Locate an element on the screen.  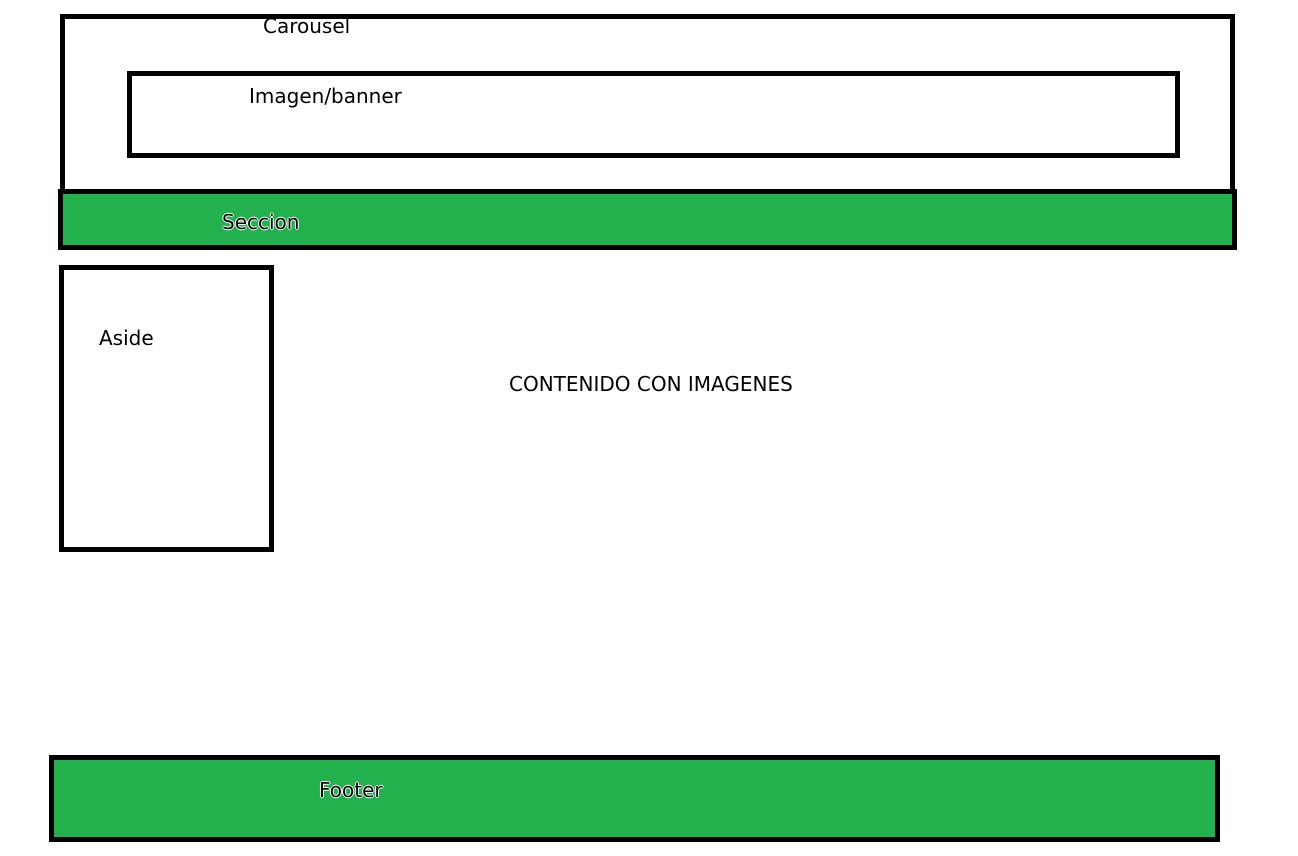
aside-label: Aside is located at coordinates (126, 338).